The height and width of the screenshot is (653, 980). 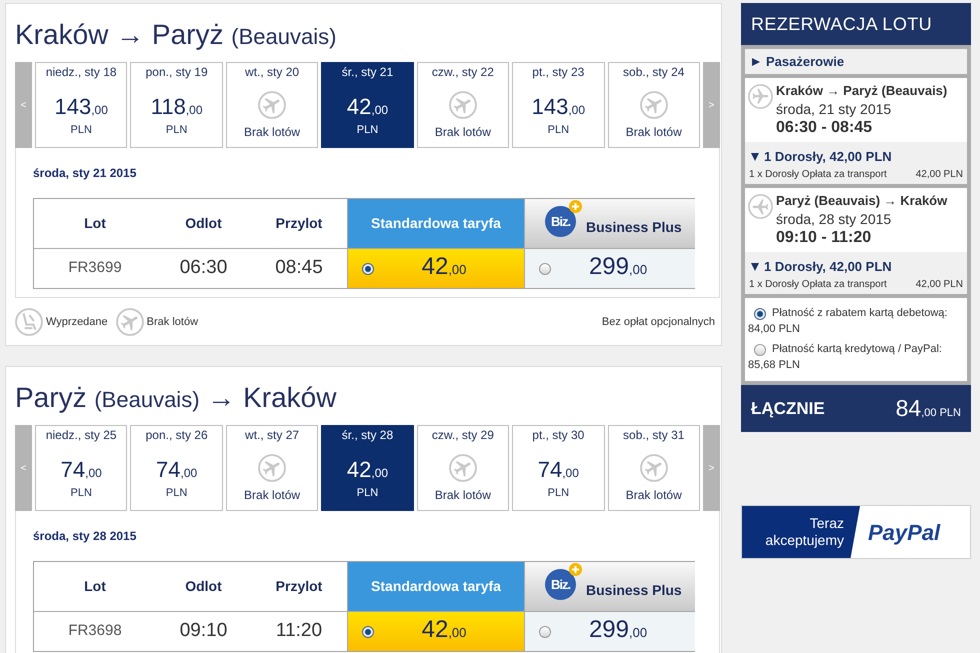 I want to click on date-cell: pon., sty 19 118,00 PLN, so click(x=176, y=105).